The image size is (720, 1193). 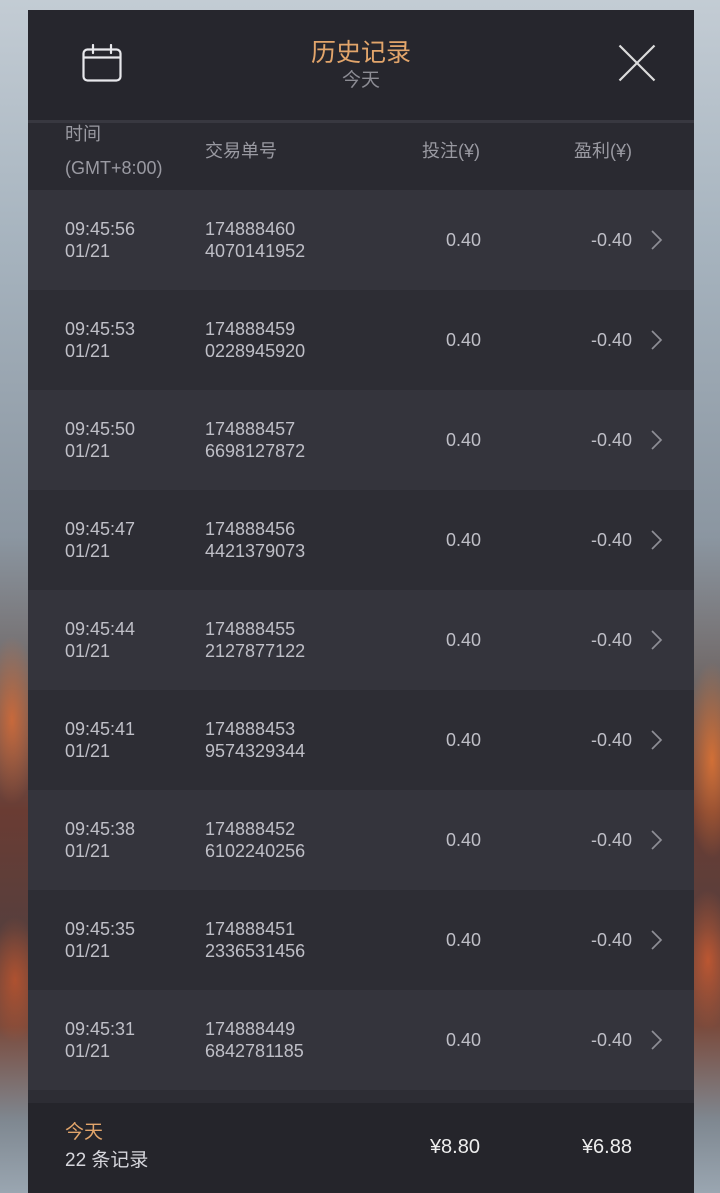 I want to click on record-time: 09:45:47, so click(x=100, y=529).